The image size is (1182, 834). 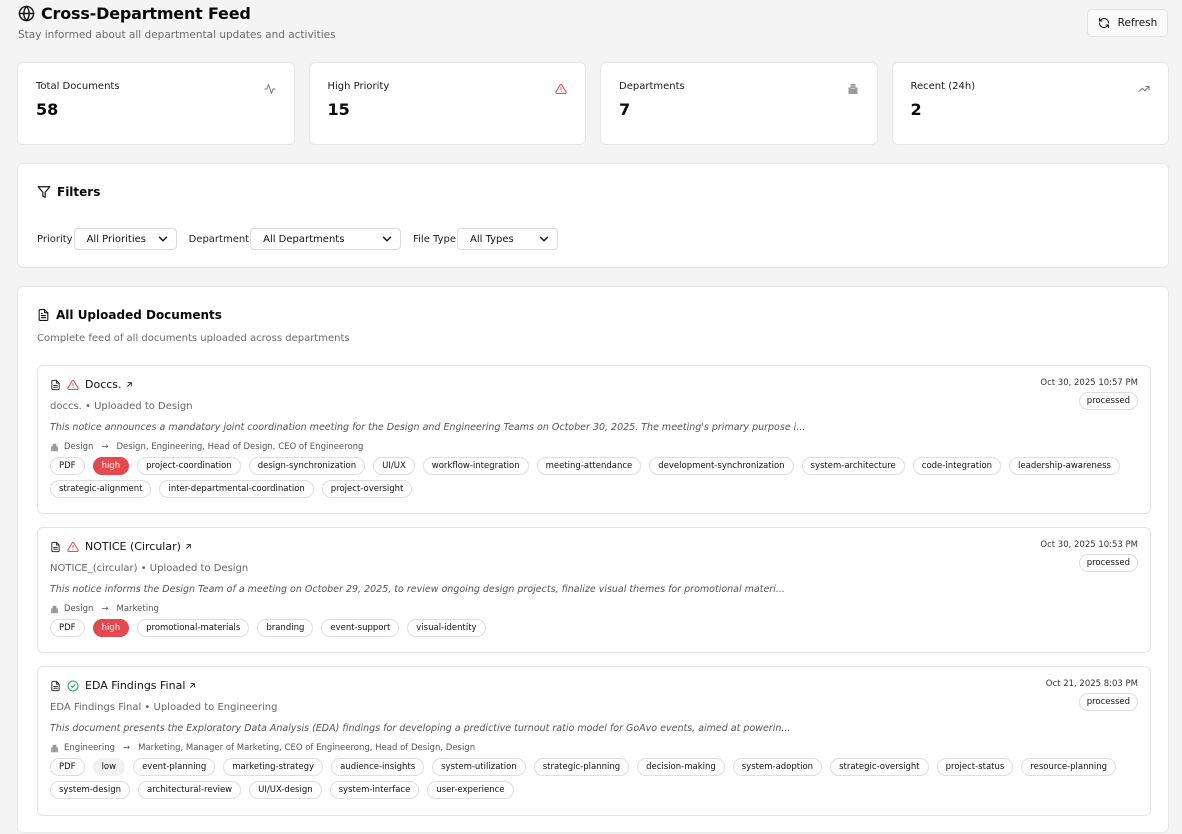 What do you see at coordinates (879, 767) in the screenshot?
I see `tag: strategic-oversight` at bounding box center [879, 767].